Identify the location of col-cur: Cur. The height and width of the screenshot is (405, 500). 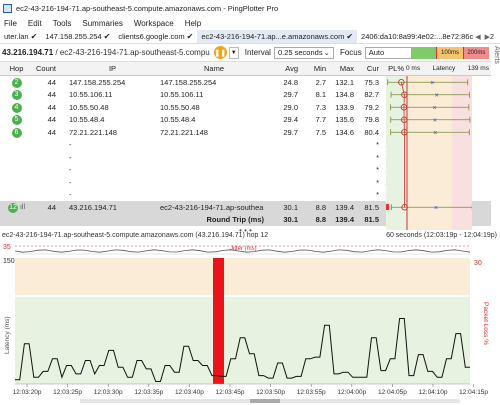
(366, 68).